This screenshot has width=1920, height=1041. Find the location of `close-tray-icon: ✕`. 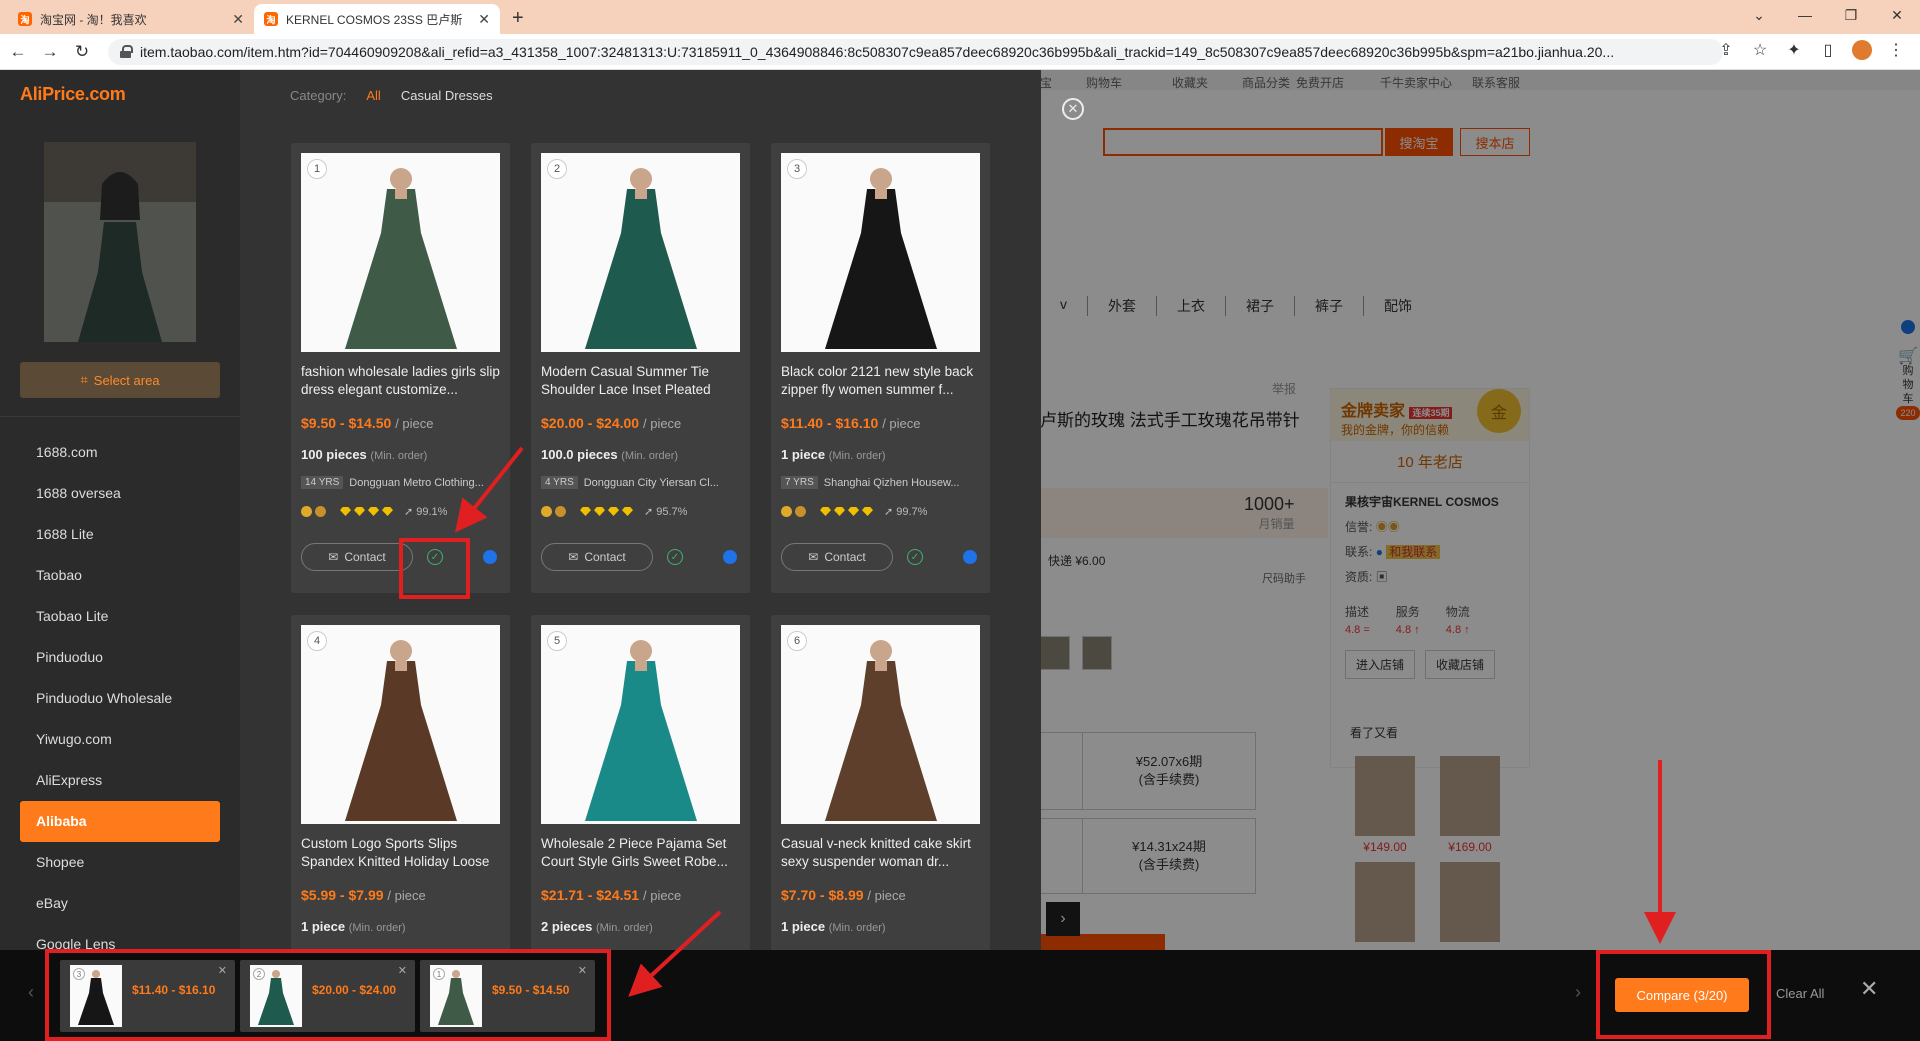

close-tray-icon: ✕ is located at coordinates (1869, 989).